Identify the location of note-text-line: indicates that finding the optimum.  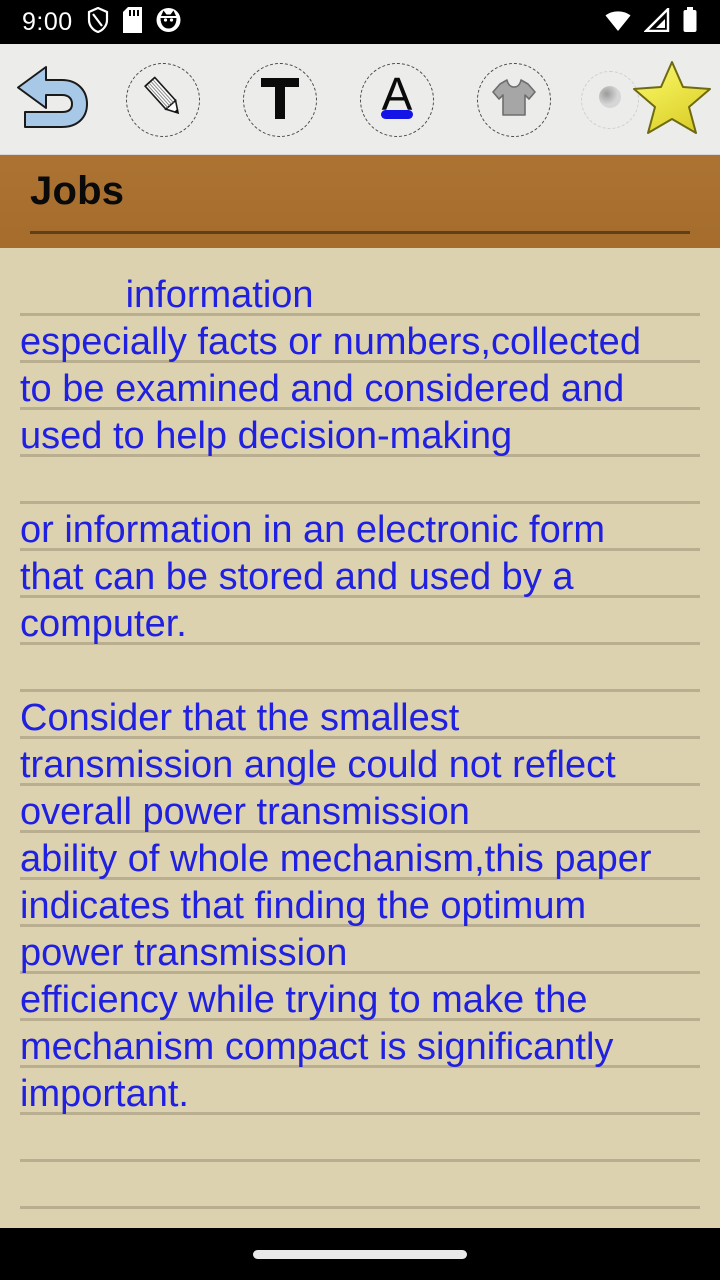
(365, 906).